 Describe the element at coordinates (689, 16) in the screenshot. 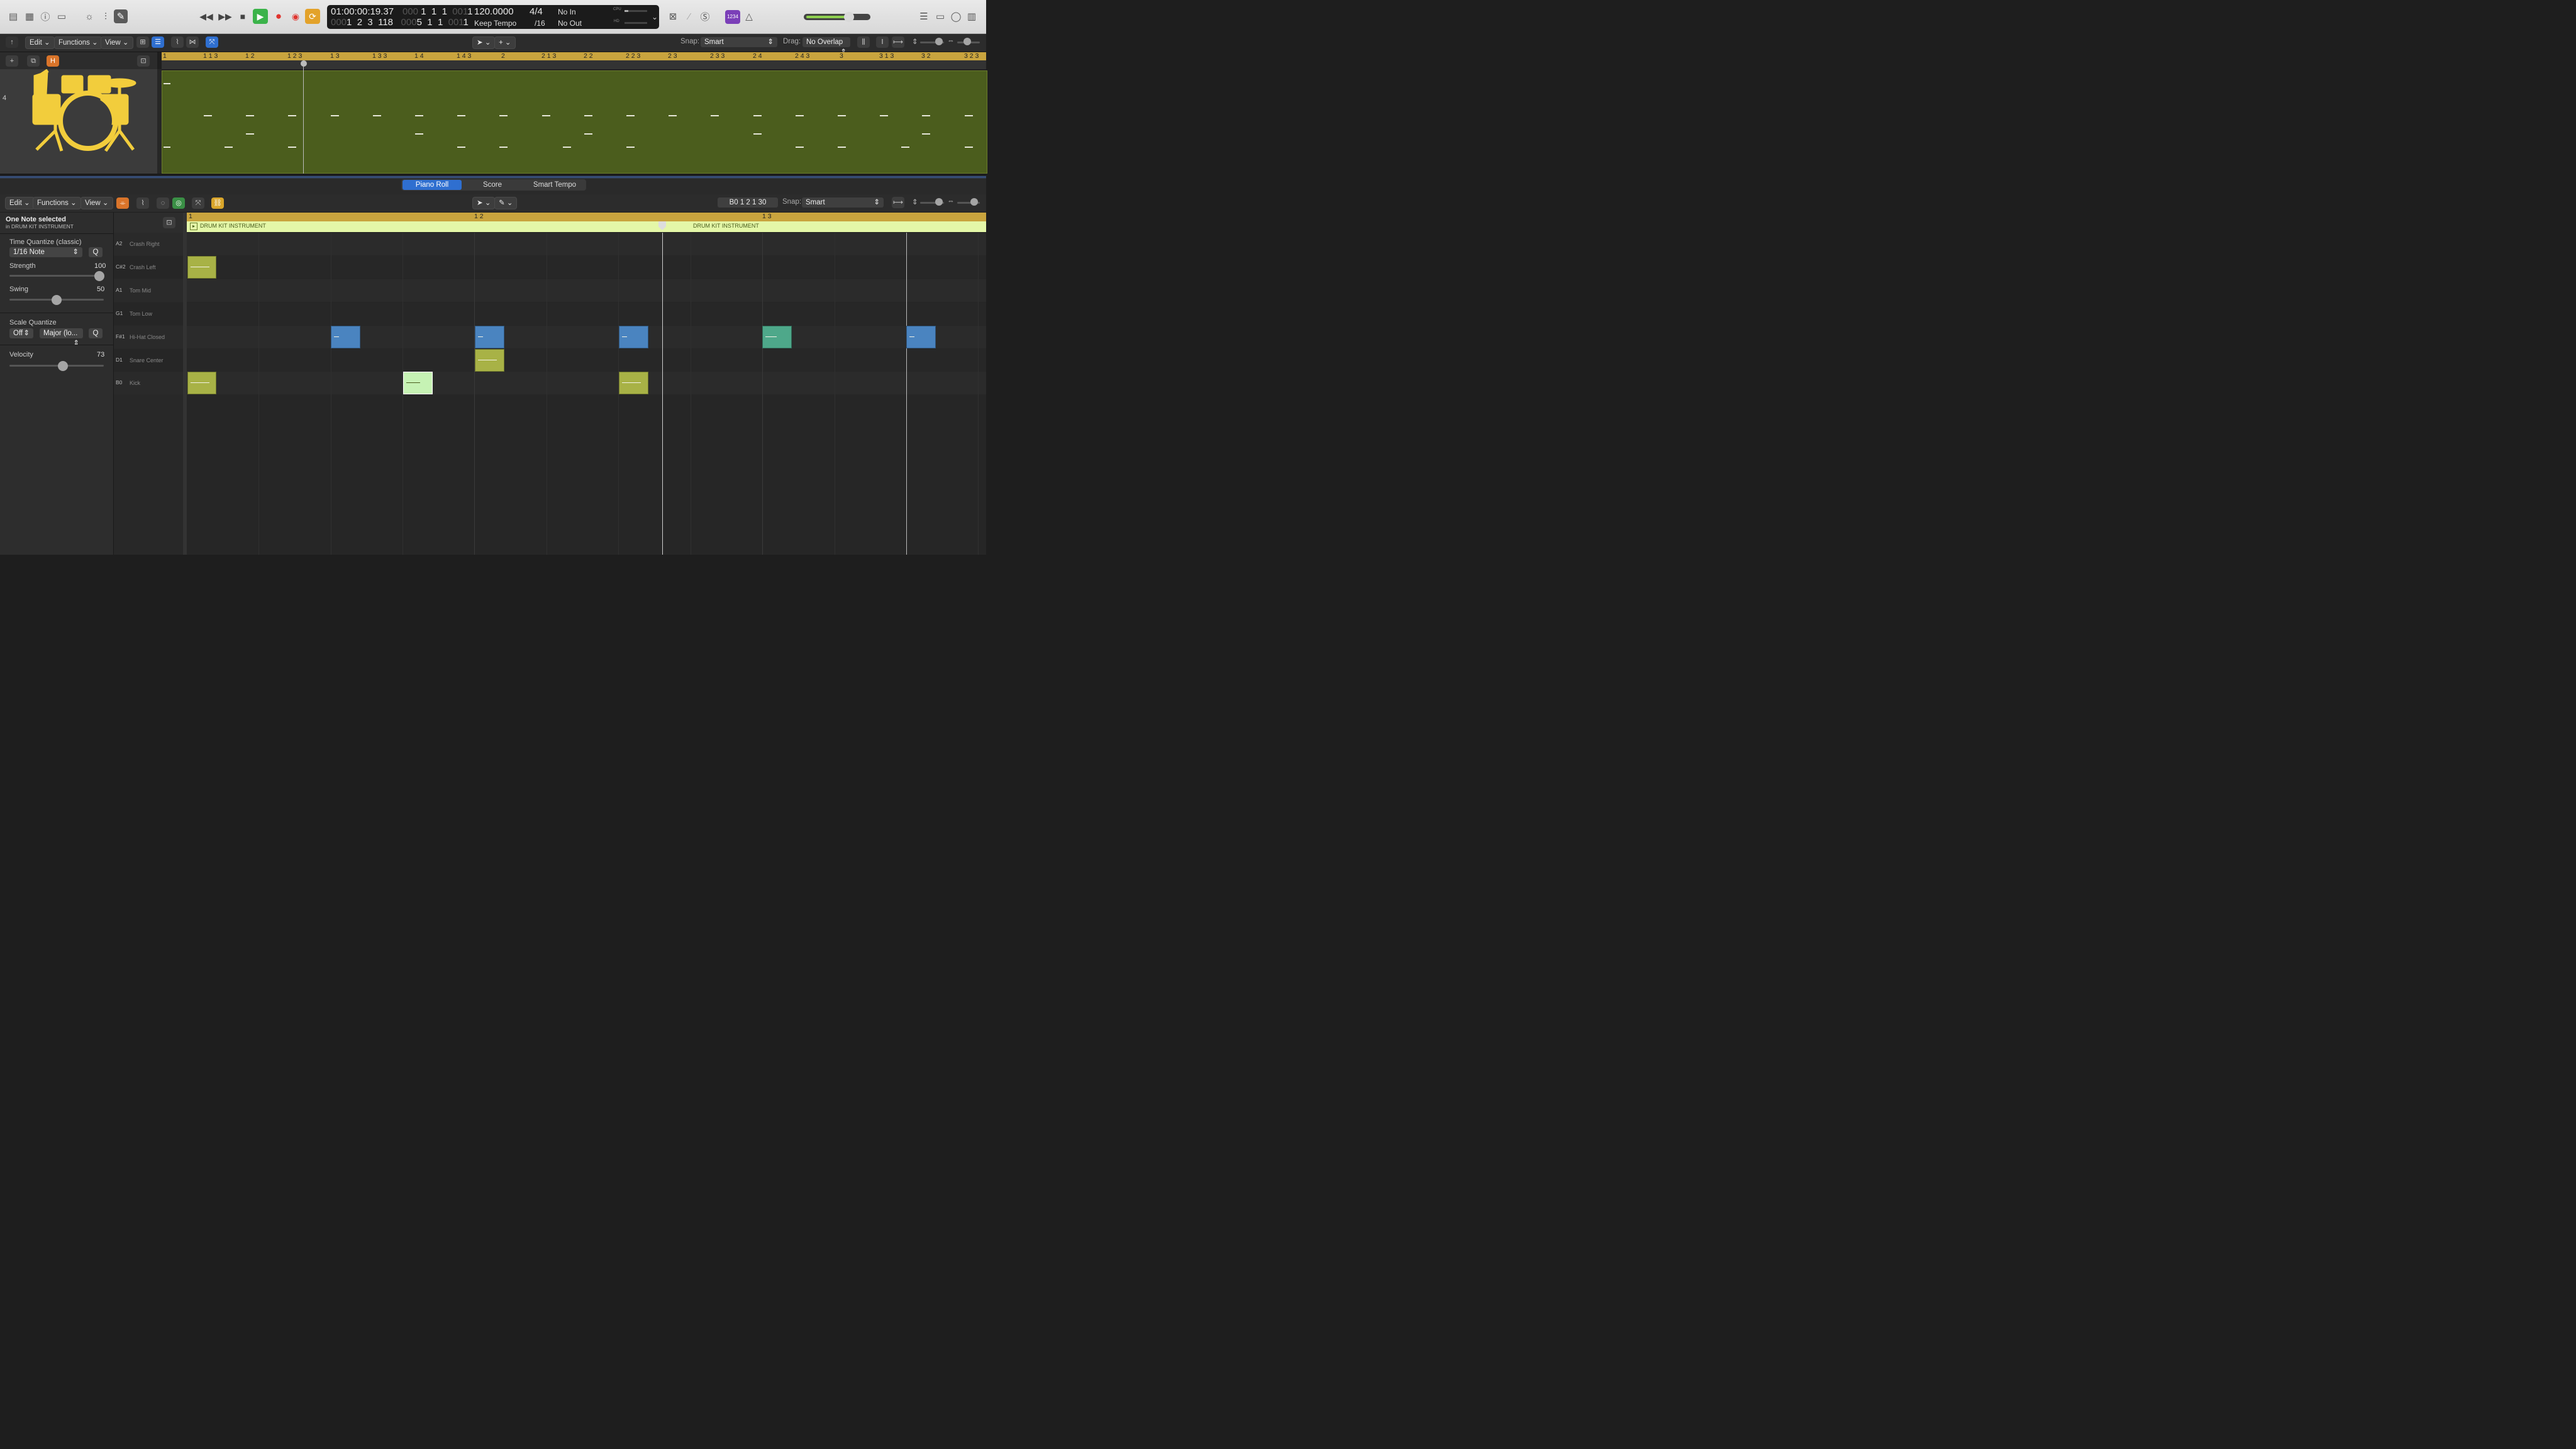

I see `tuner-icon: ⁄` at that location.